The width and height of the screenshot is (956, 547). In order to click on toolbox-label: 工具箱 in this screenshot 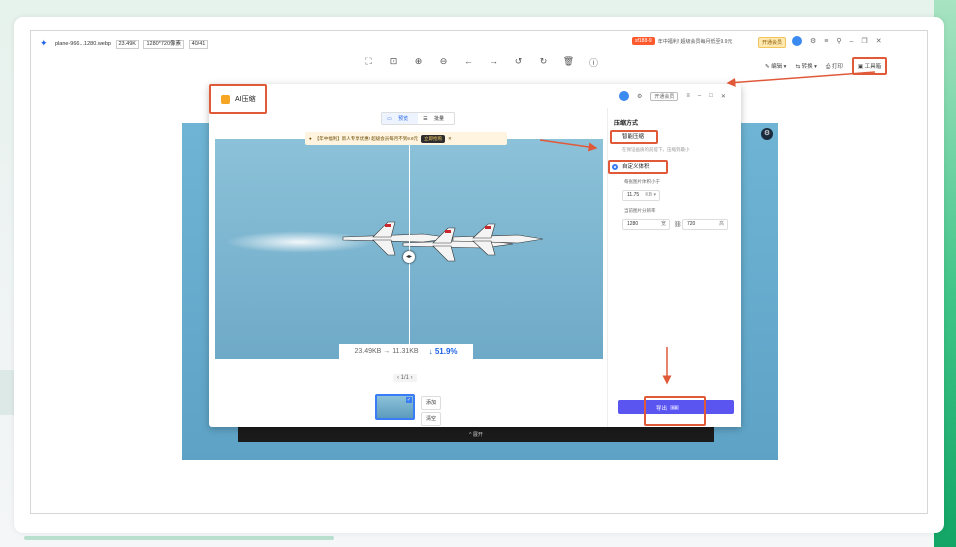, I will do `click(873, 67)`.